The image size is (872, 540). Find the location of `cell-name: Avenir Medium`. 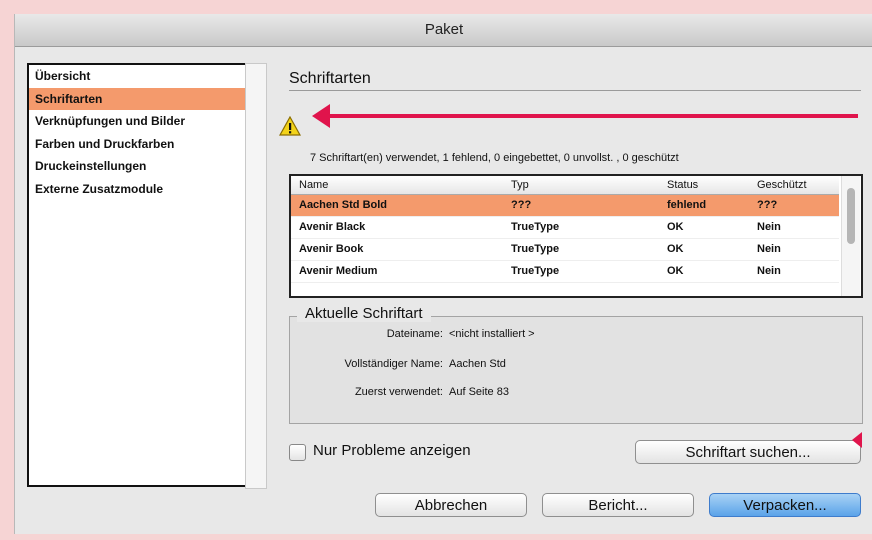

cell-name: Avenir Medium is located at coordinates (338, 271).